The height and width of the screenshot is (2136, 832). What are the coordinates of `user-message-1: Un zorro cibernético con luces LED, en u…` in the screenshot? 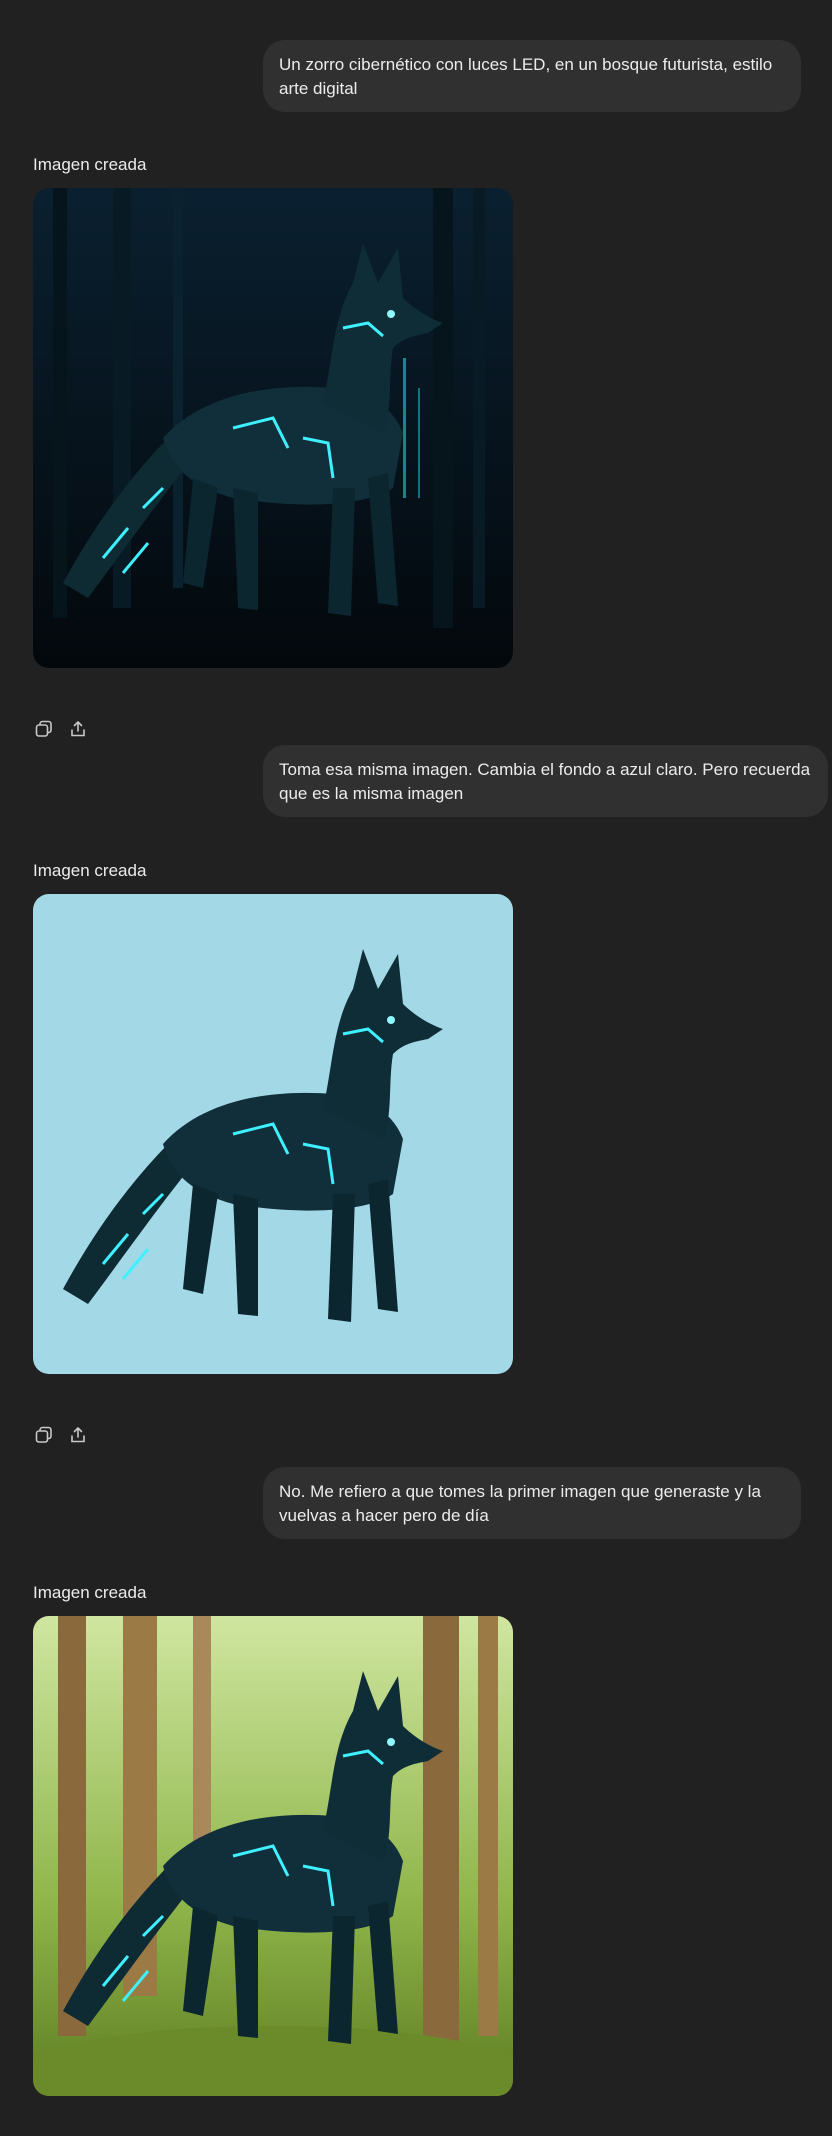 It's located at (532, 76).